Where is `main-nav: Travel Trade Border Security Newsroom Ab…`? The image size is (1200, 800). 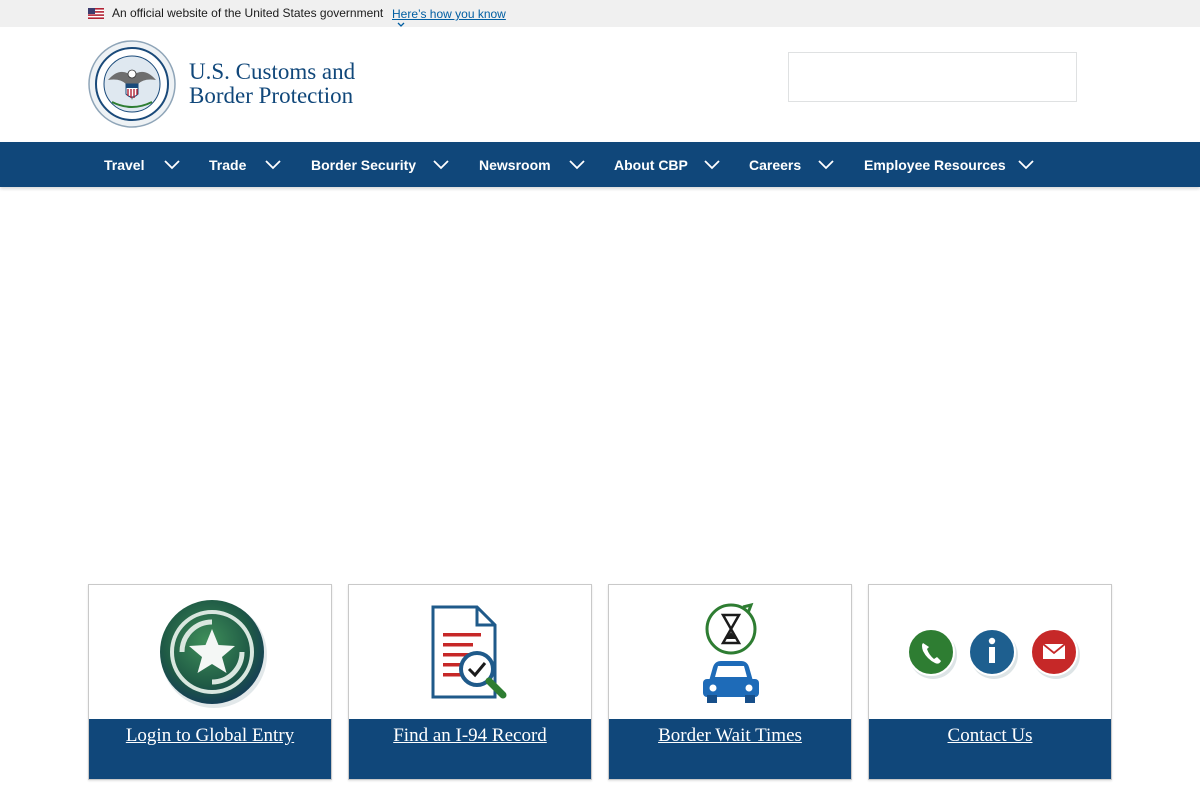
main-nav: Travel Trade Border Security Newsroom Ab… is located at coordinates (600, 164).